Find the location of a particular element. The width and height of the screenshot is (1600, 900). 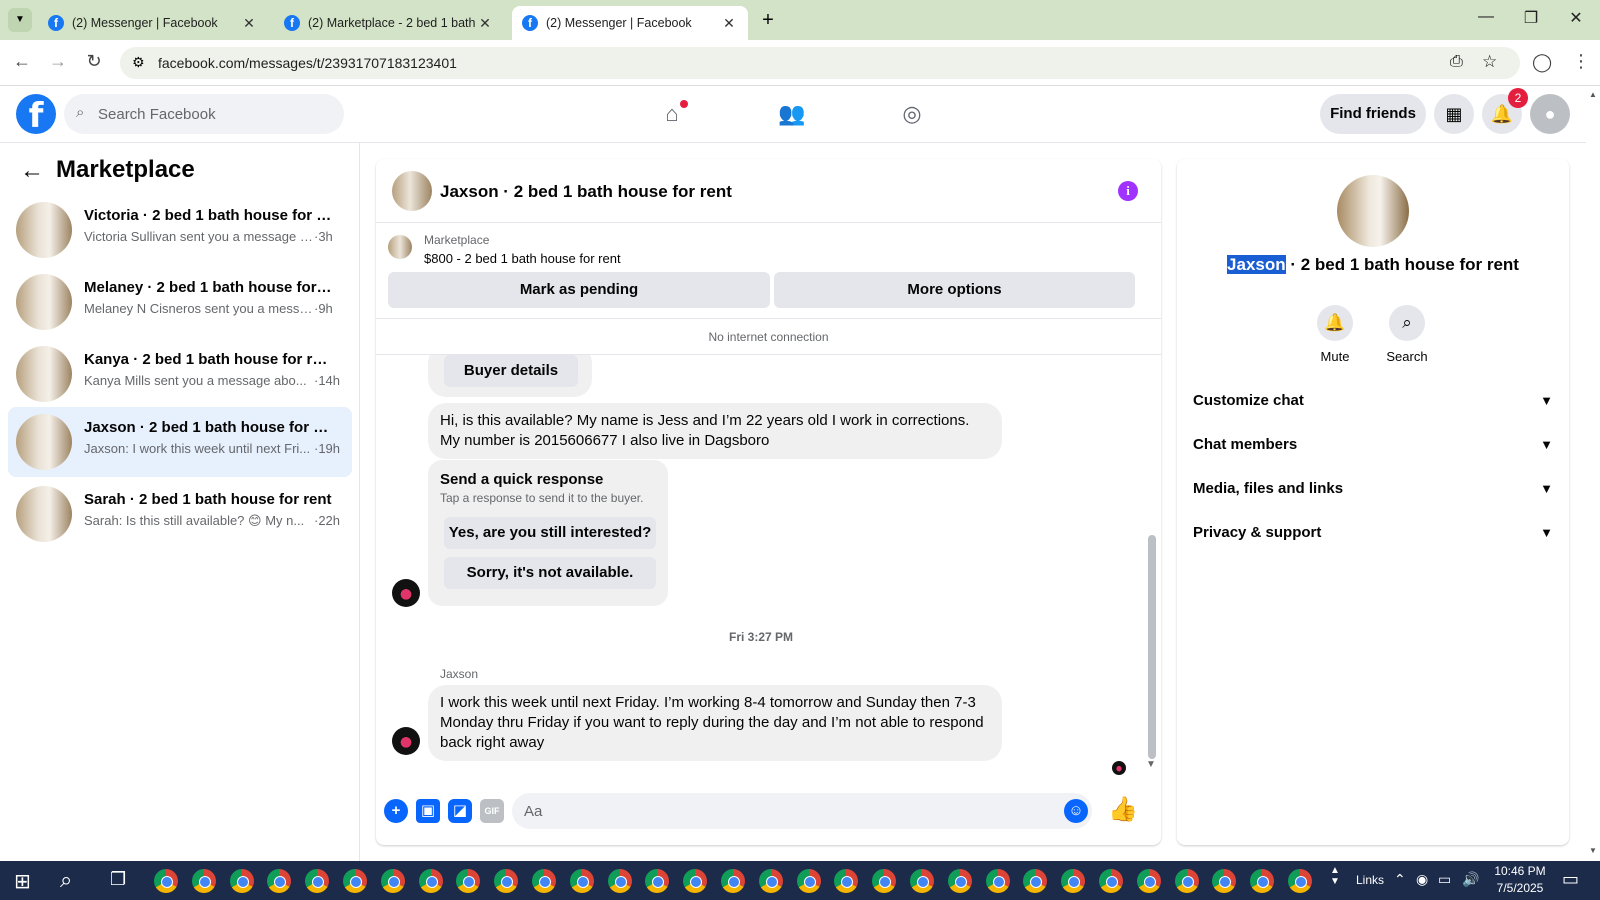

account-avatar: ● is located at coordinates (1550, 114).